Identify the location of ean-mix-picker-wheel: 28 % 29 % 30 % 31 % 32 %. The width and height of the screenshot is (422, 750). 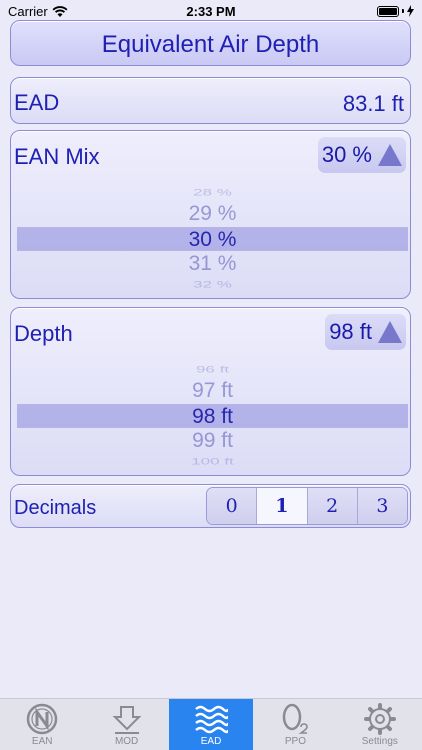
(212, 240).